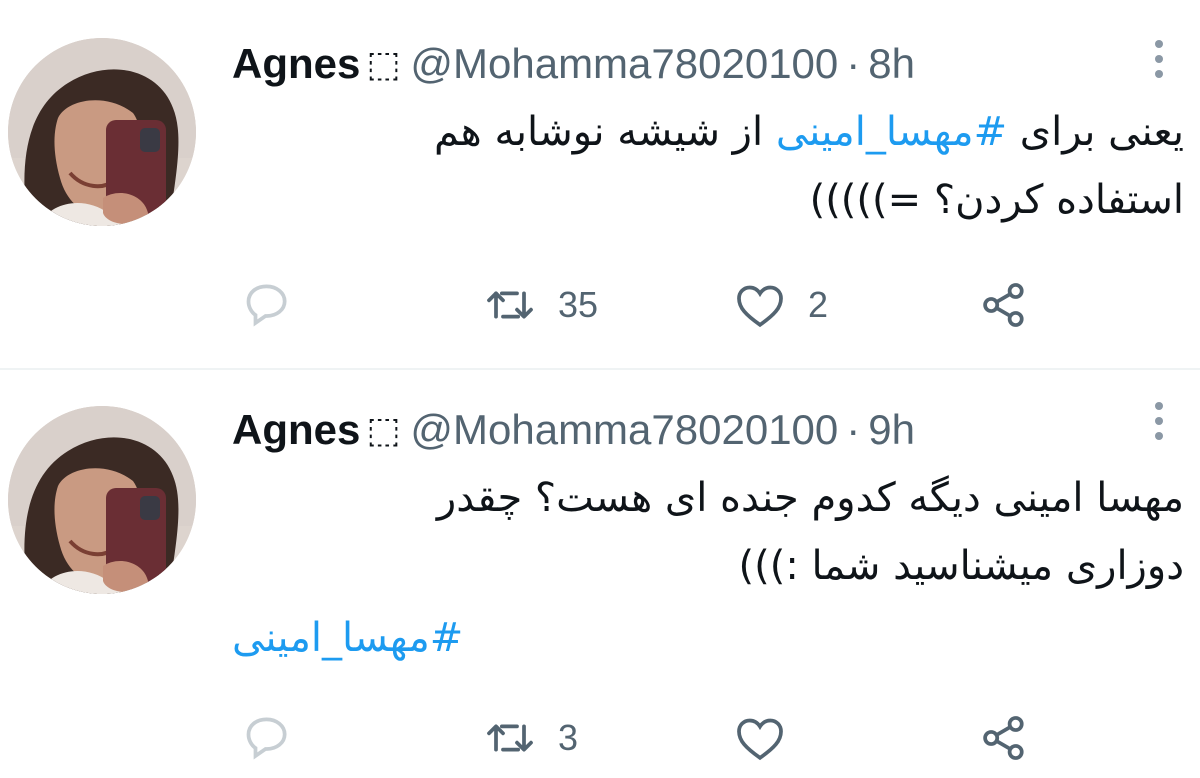  Describe the element at coordinates (578, 304) in the screenshot. I see `retweet-count: 35` at that location.